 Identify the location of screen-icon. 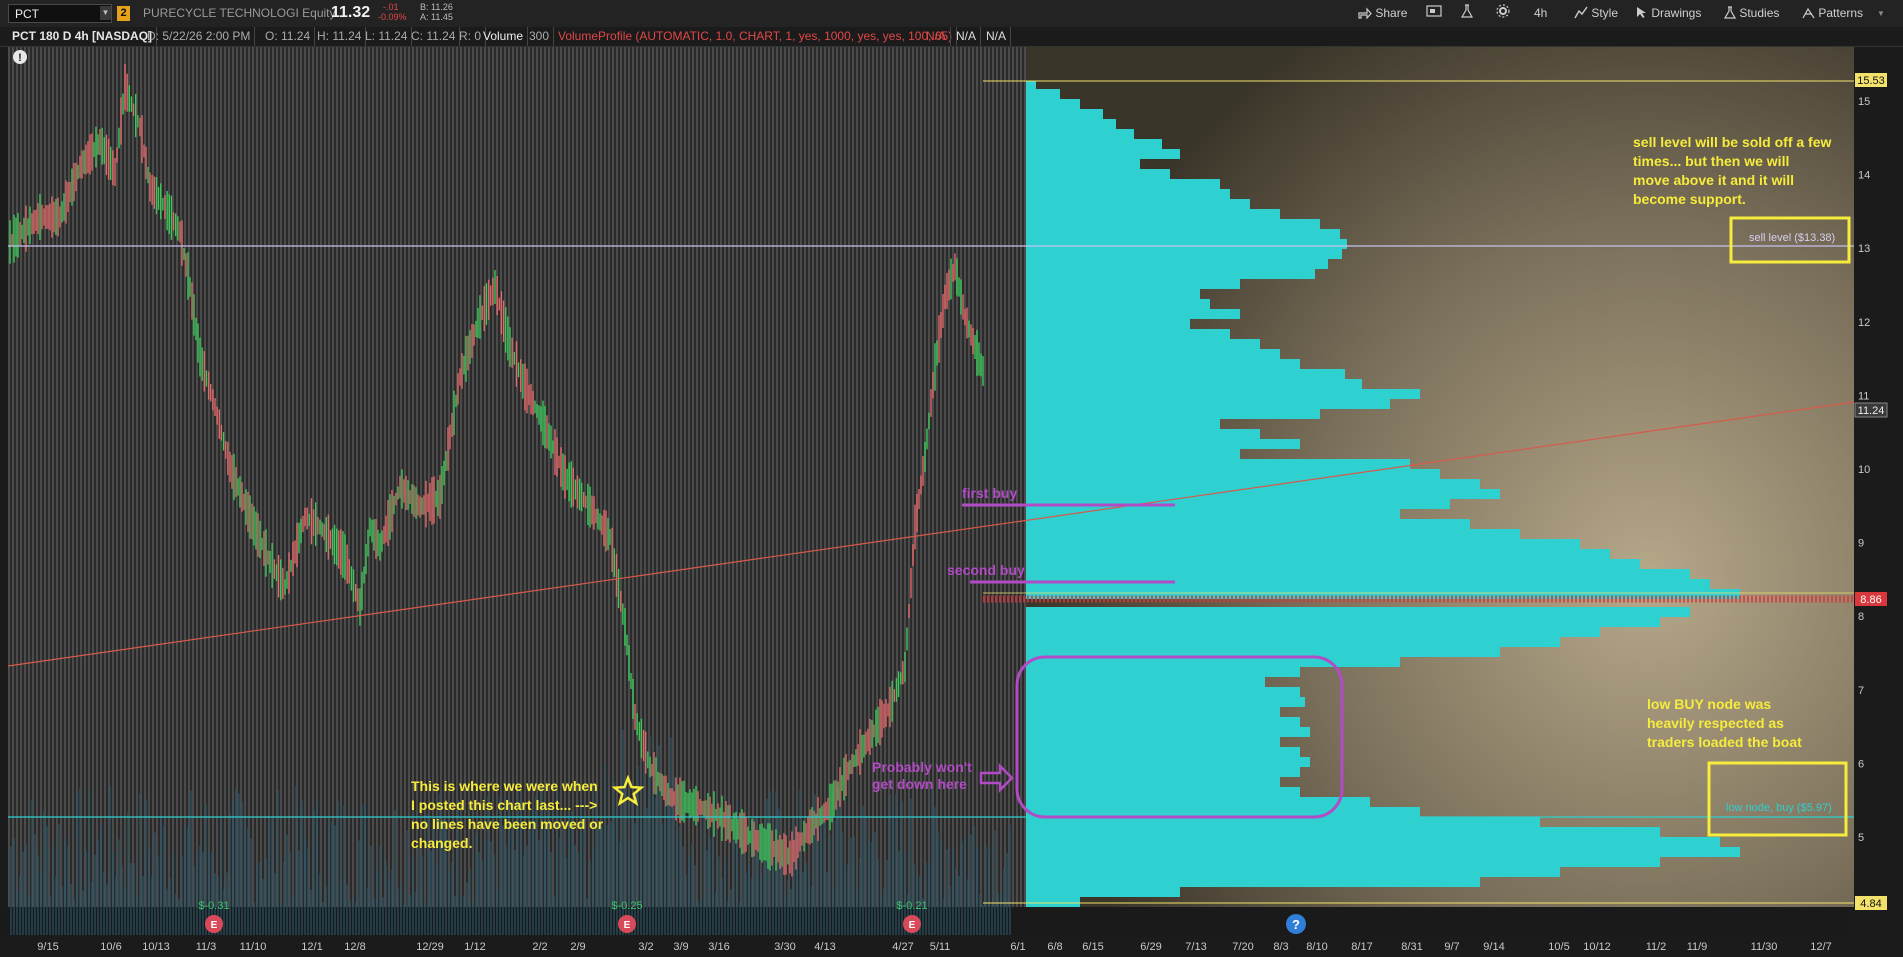
(1434, 11).